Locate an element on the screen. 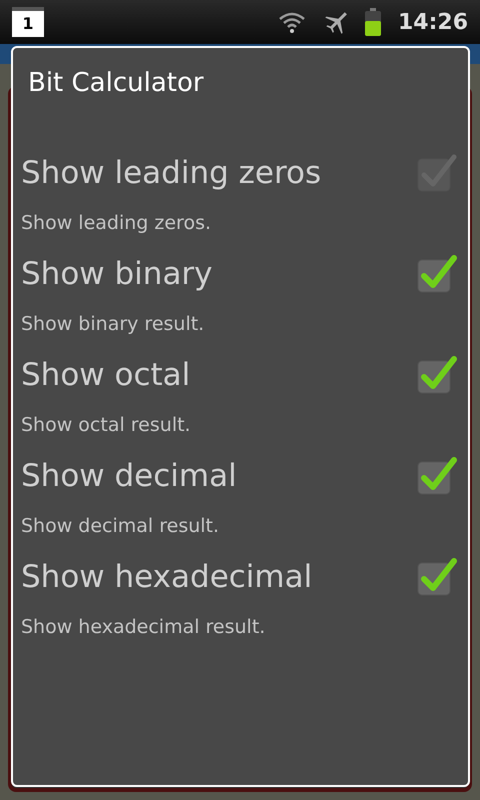 This screenshot has width=480, height=800. setting-summary: Show leading zeros. is located at coordinates (116, 223).